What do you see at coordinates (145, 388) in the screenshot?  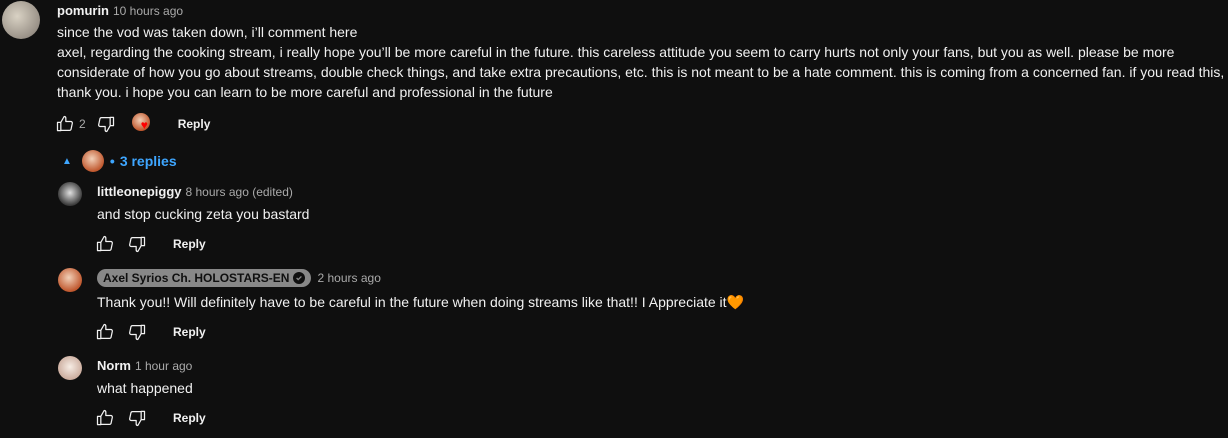 I see `reply-text: what happened` at bounding box center [145, 388].